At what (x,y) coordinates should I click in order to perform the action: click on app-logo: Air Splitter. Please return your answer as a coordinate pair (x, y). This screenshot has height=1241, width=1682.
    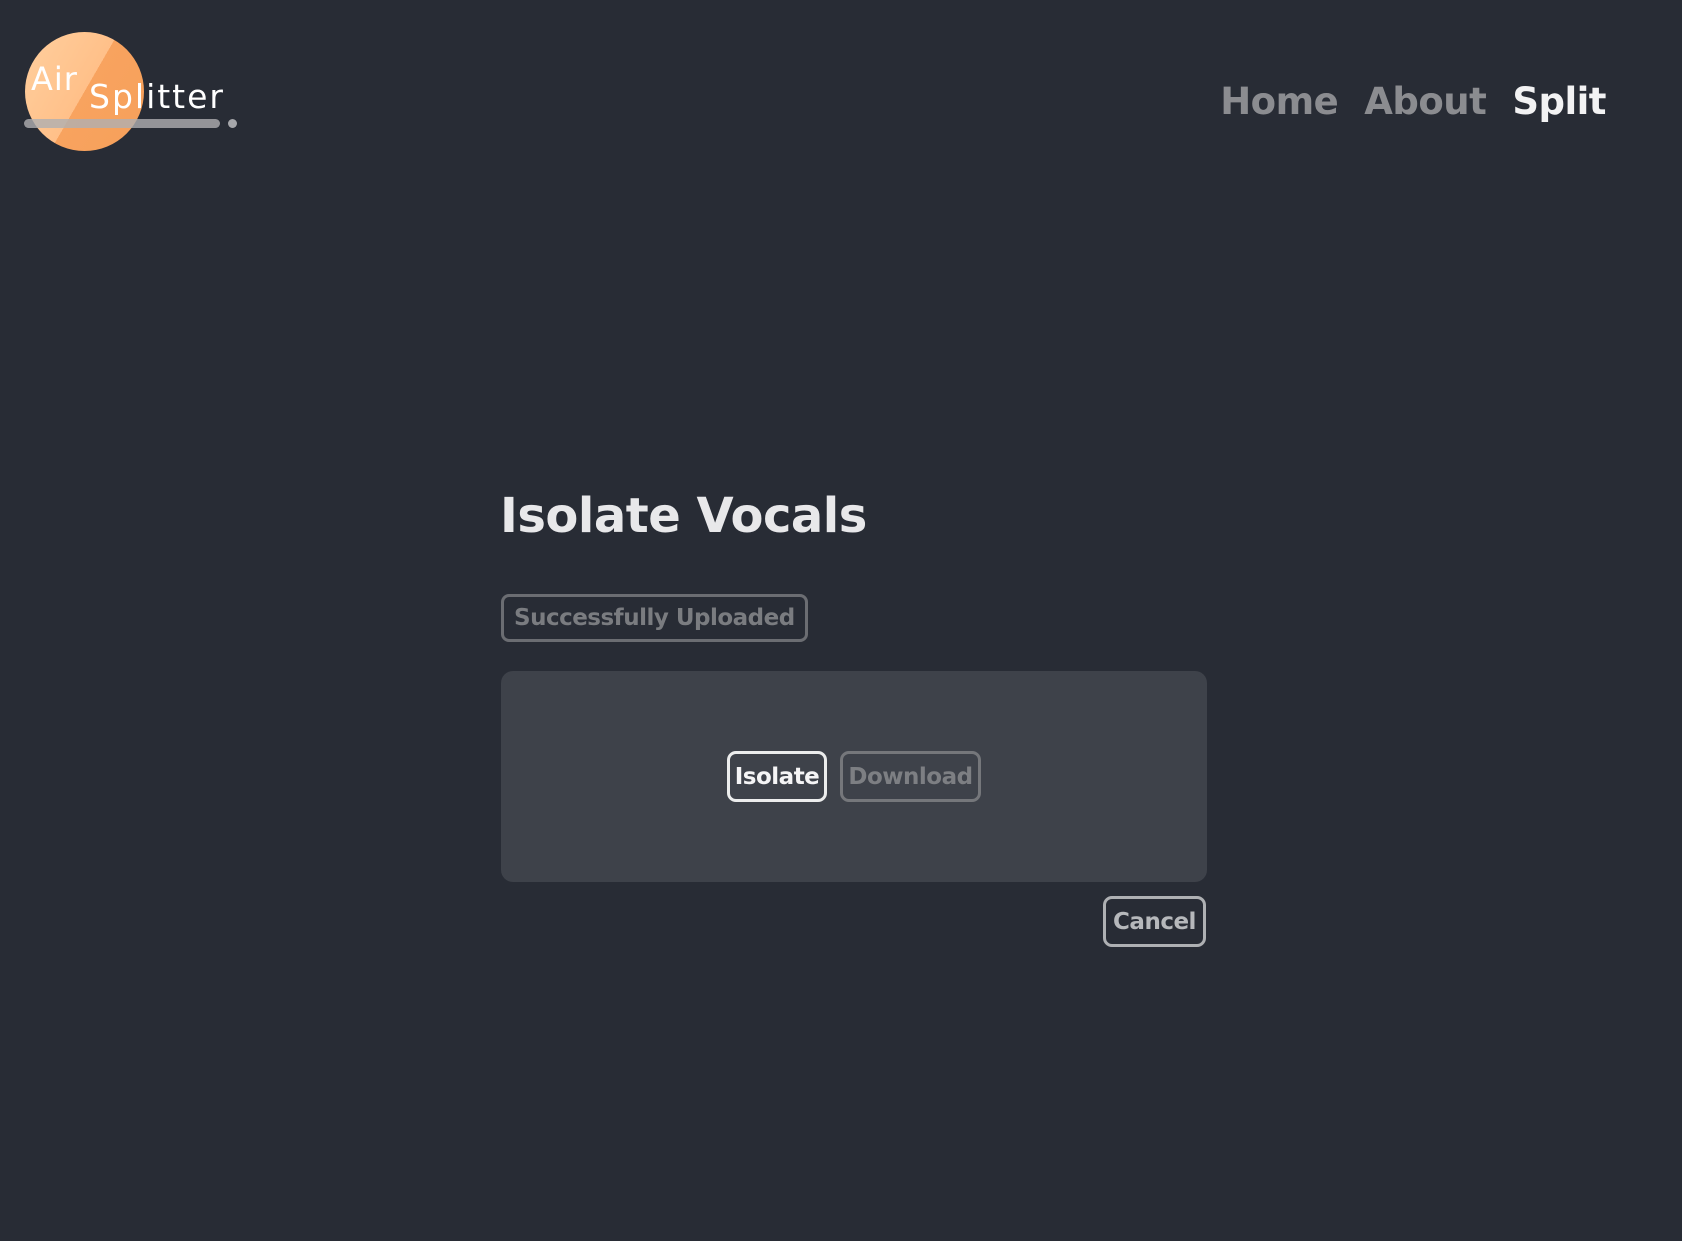
    Looking at the image, I should click on (132, 94).